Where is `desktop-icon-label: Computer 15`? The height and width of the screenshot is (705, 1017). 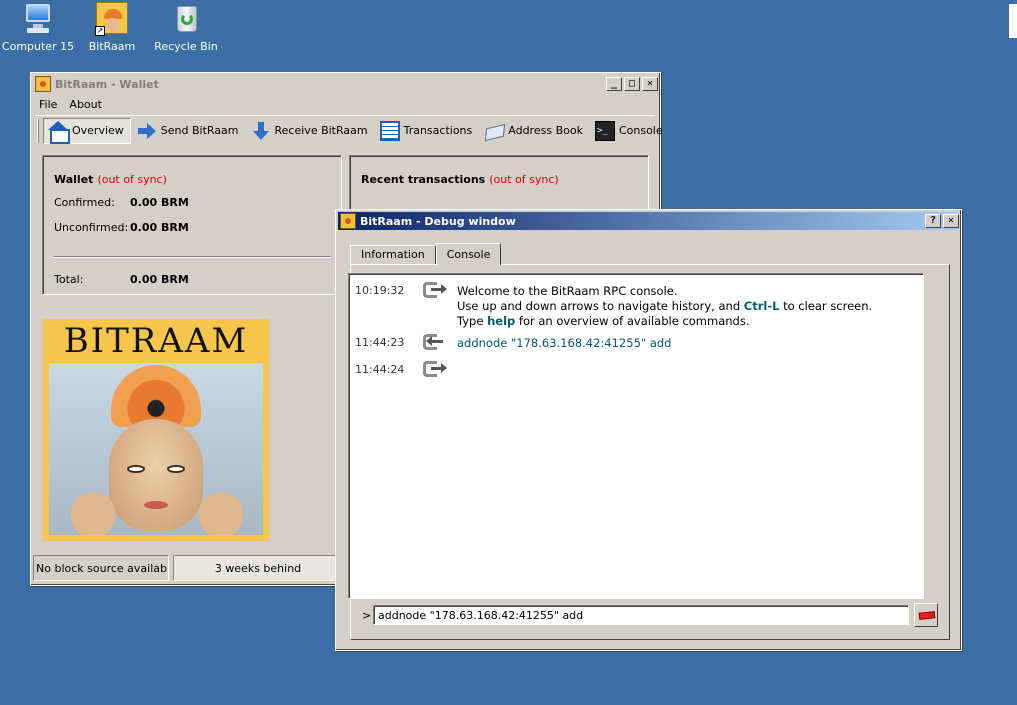
desktop-icon-label: Computer 15 is located at coordinates (38, 46).